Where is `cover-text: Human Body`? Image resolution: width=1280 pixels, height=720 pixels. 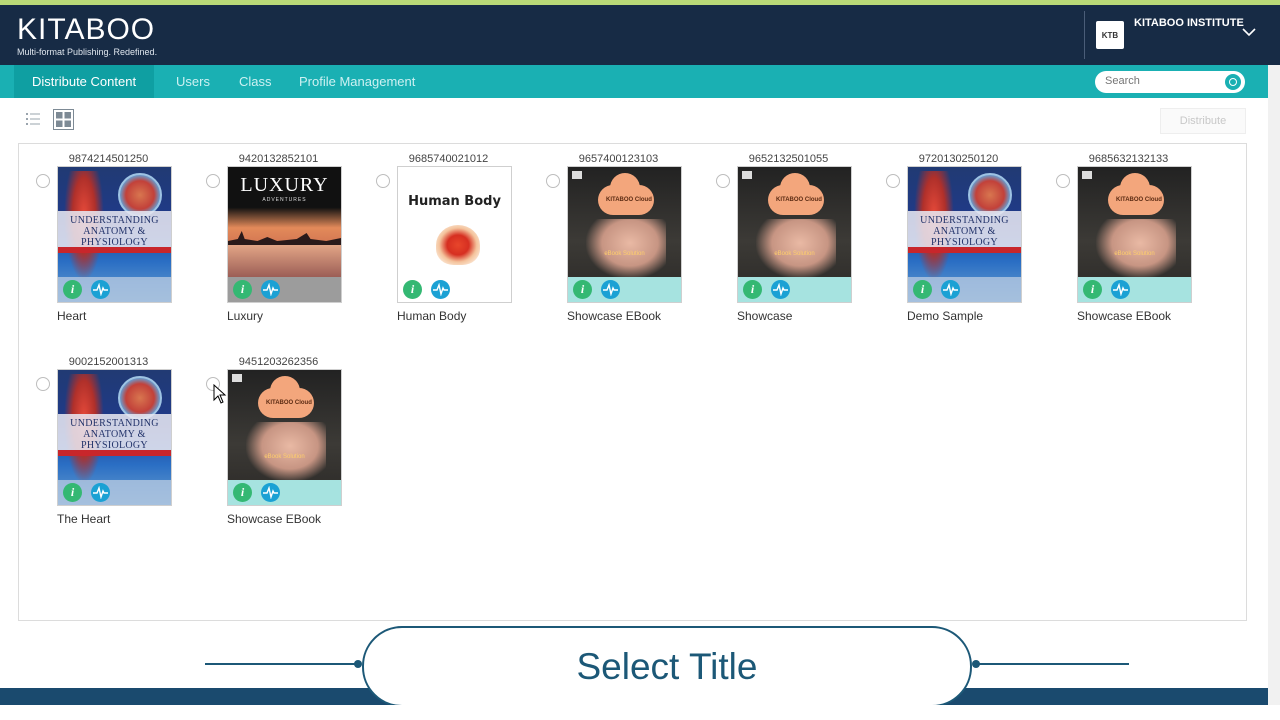
cover-text: Human Body is located at coordinates (454, 201).